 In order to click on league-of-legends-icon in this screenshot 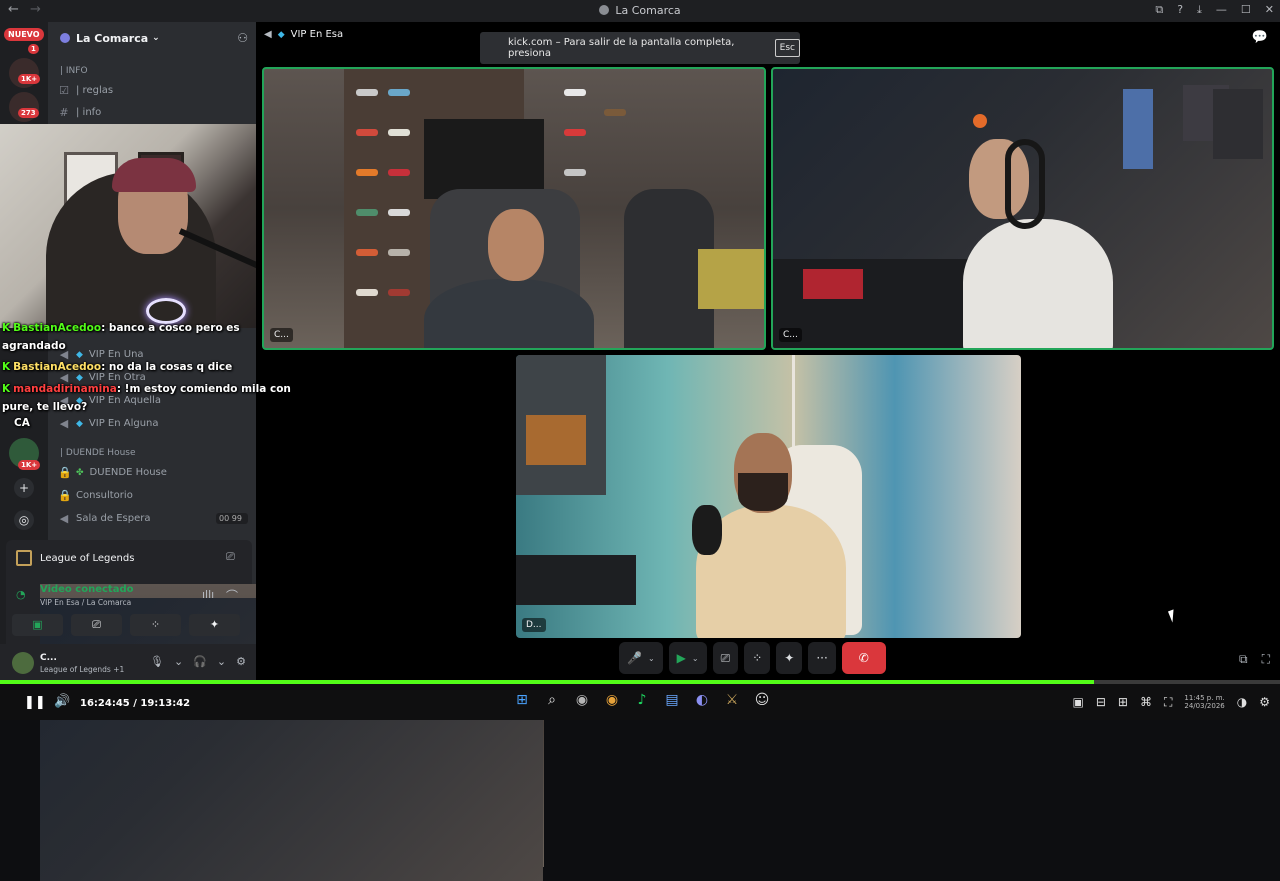, I will do `click(24, 558)`.